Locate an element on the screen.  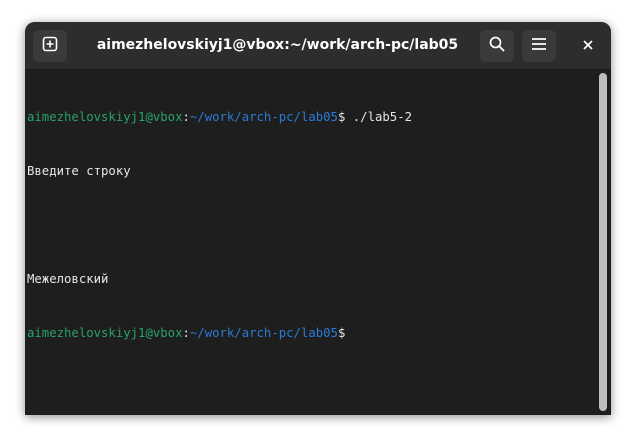
command-text: ./lab5-2 is located at coordinates (379, 117).